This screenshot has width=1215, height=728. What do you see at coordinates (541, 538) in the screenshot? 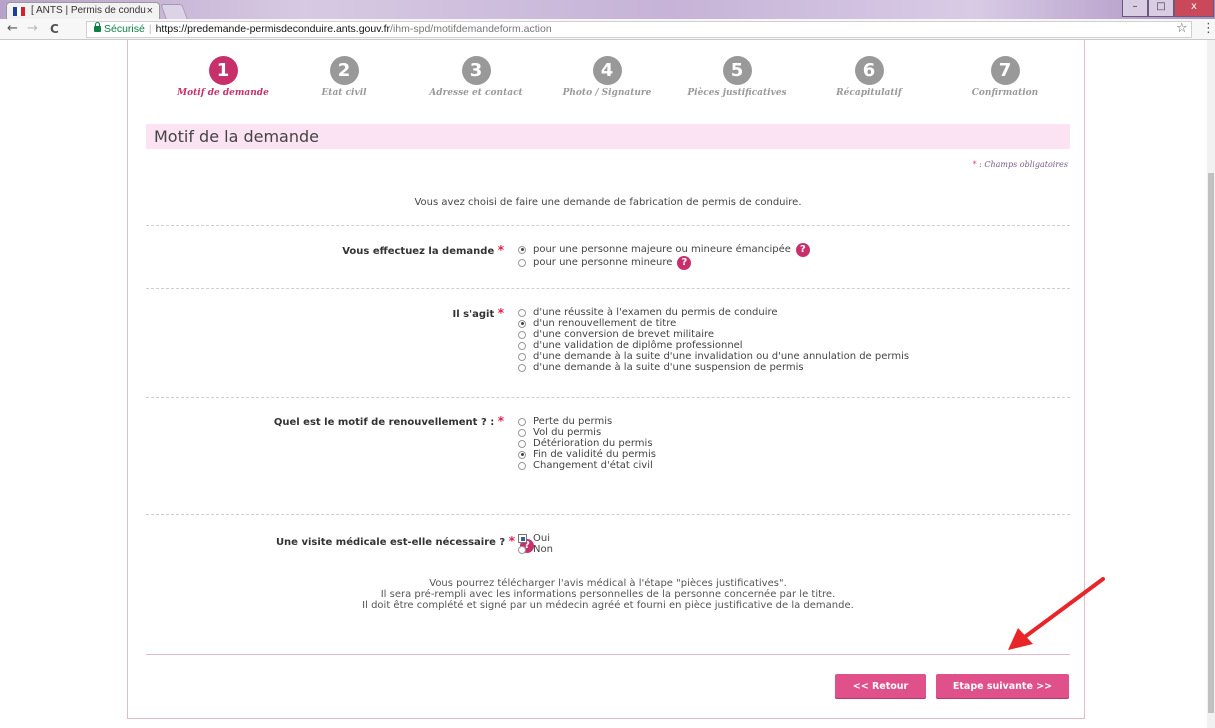
I see `option-label: Oui` at bounding box center [541, 538].